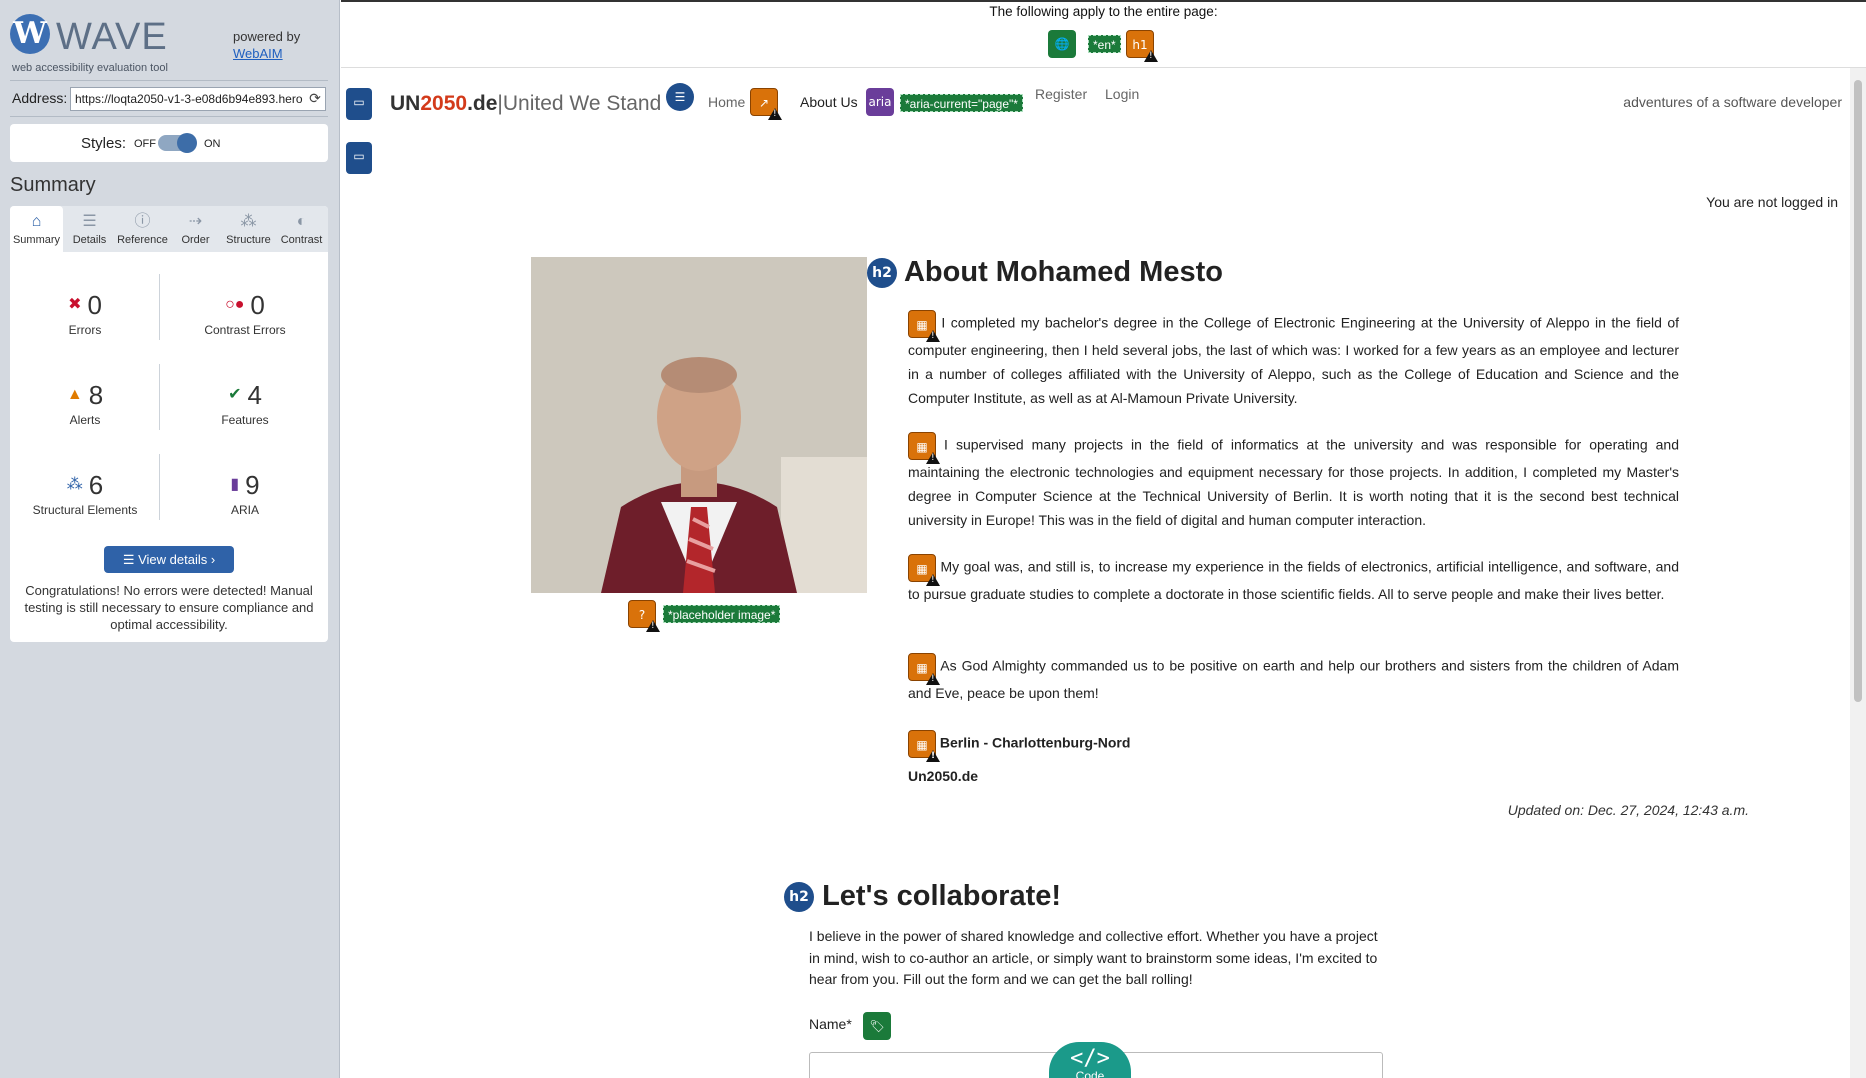  What do you see at coordinates (254, 395) in the screenshot?
I see `features-count: 4` at bounding box center [254, 395].